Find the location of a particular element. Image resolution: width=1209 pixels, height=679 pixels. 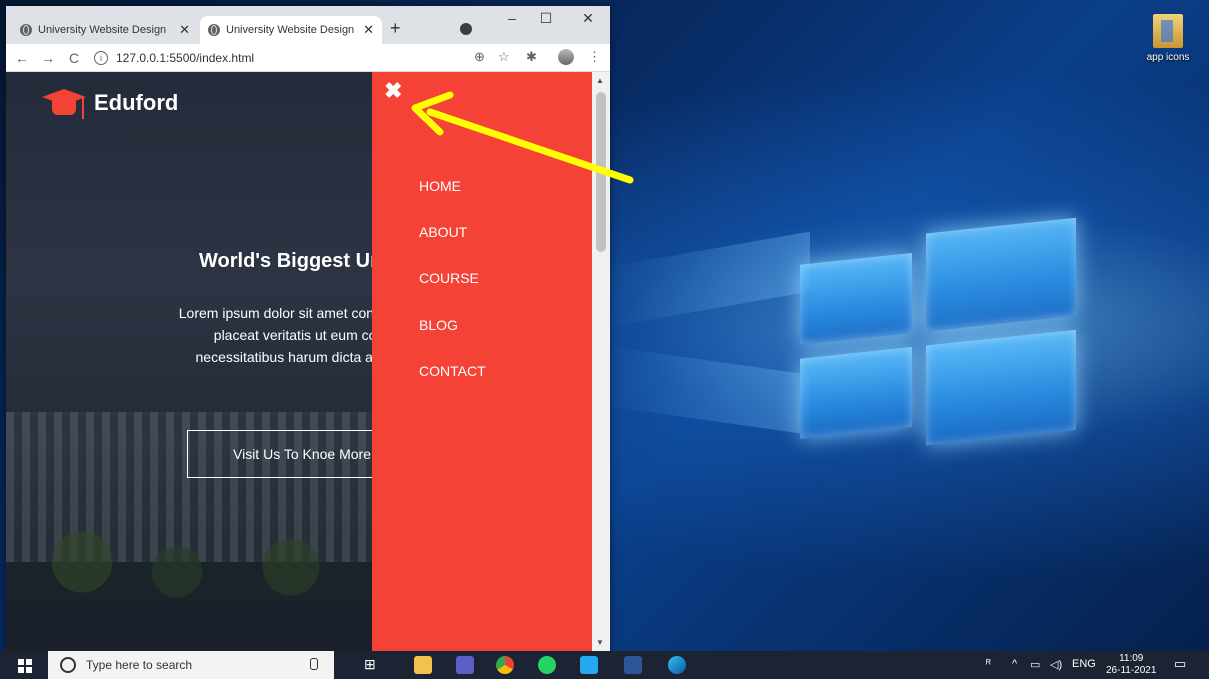

chevron-up-icon: ^ is located at coordinates (1014, 664).